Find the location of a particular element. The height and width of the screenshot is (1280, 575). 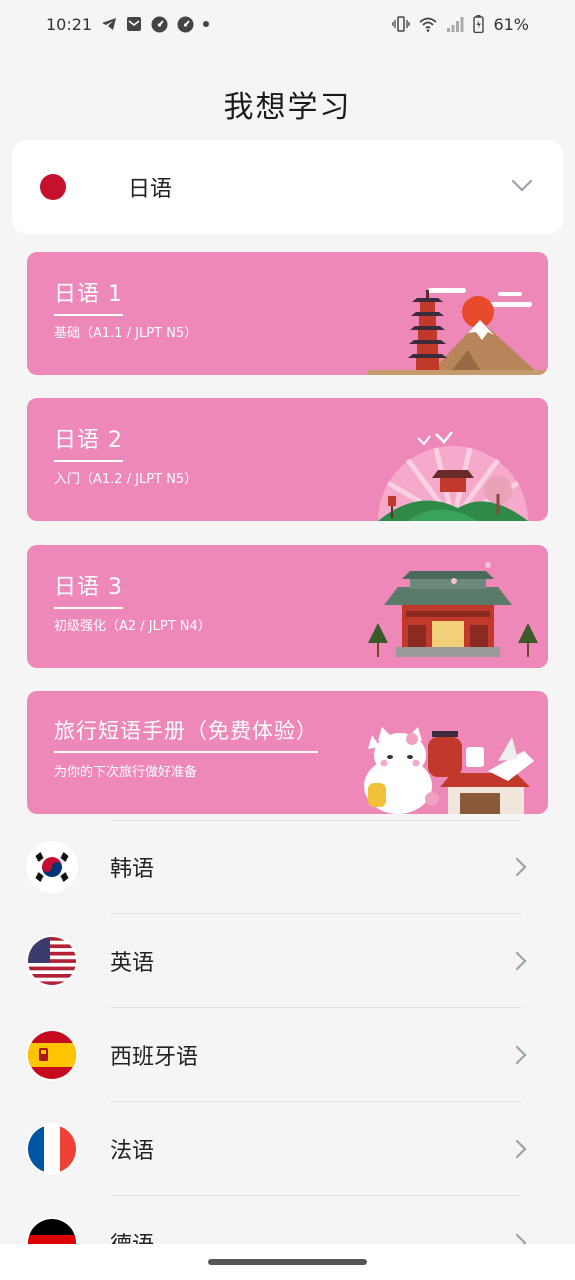

course-subtitle: 基础（A1.1 / JLPT N5） is located at coordinates (126, 333).